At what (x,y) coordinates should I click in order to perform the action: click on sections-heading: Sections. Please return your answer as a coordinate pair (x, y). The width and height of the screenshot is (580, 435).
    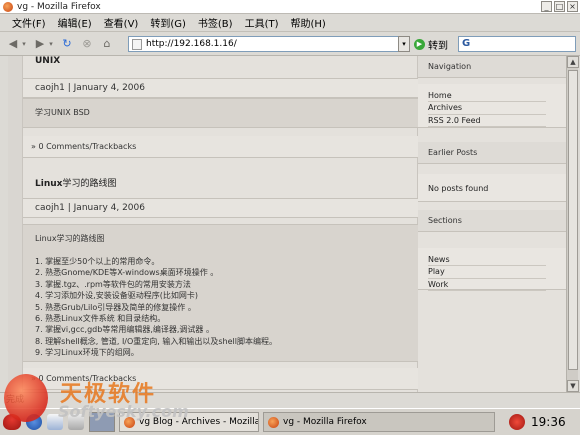
    Looking at the image, I should click on (492, 221).